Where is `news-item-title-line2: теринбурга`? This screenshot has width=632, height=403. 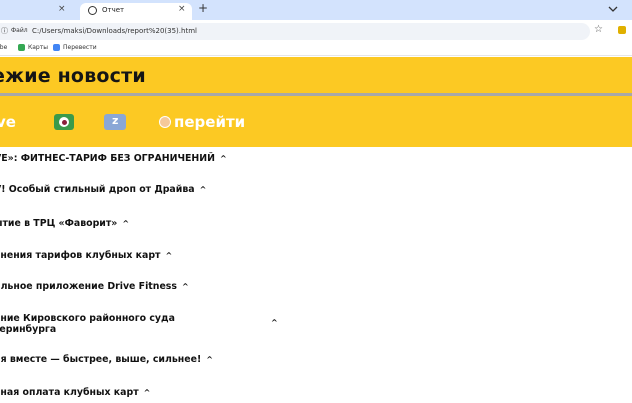 news-item-title-line2: теринбурга is located at coordinates (28, 329).